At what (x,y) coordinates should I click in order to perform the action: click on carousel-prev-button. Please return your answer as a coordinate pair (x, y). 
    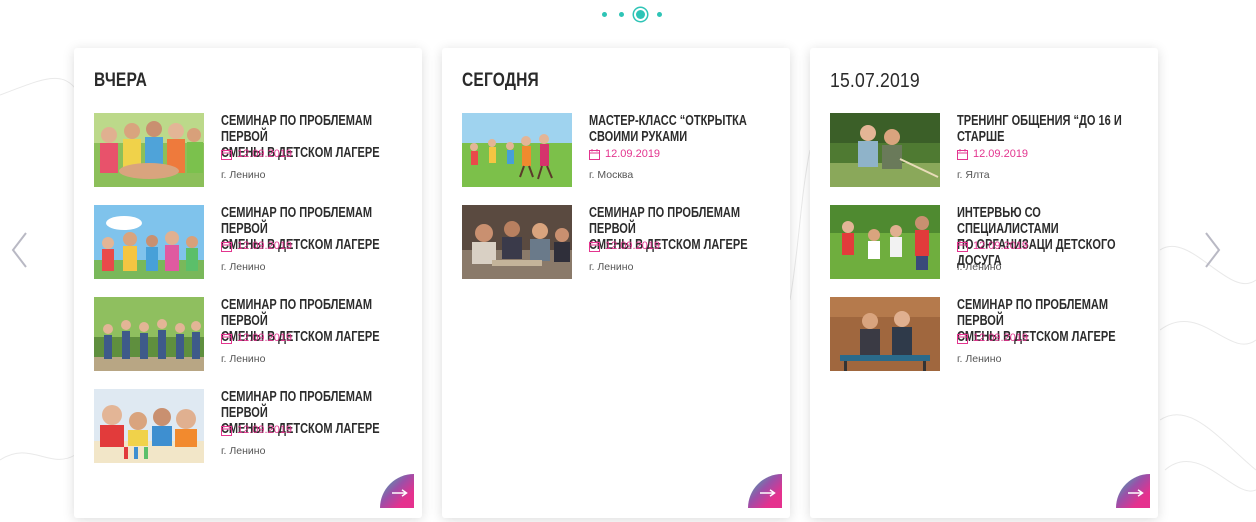
    Looking at the image, I should click on (21, 250).